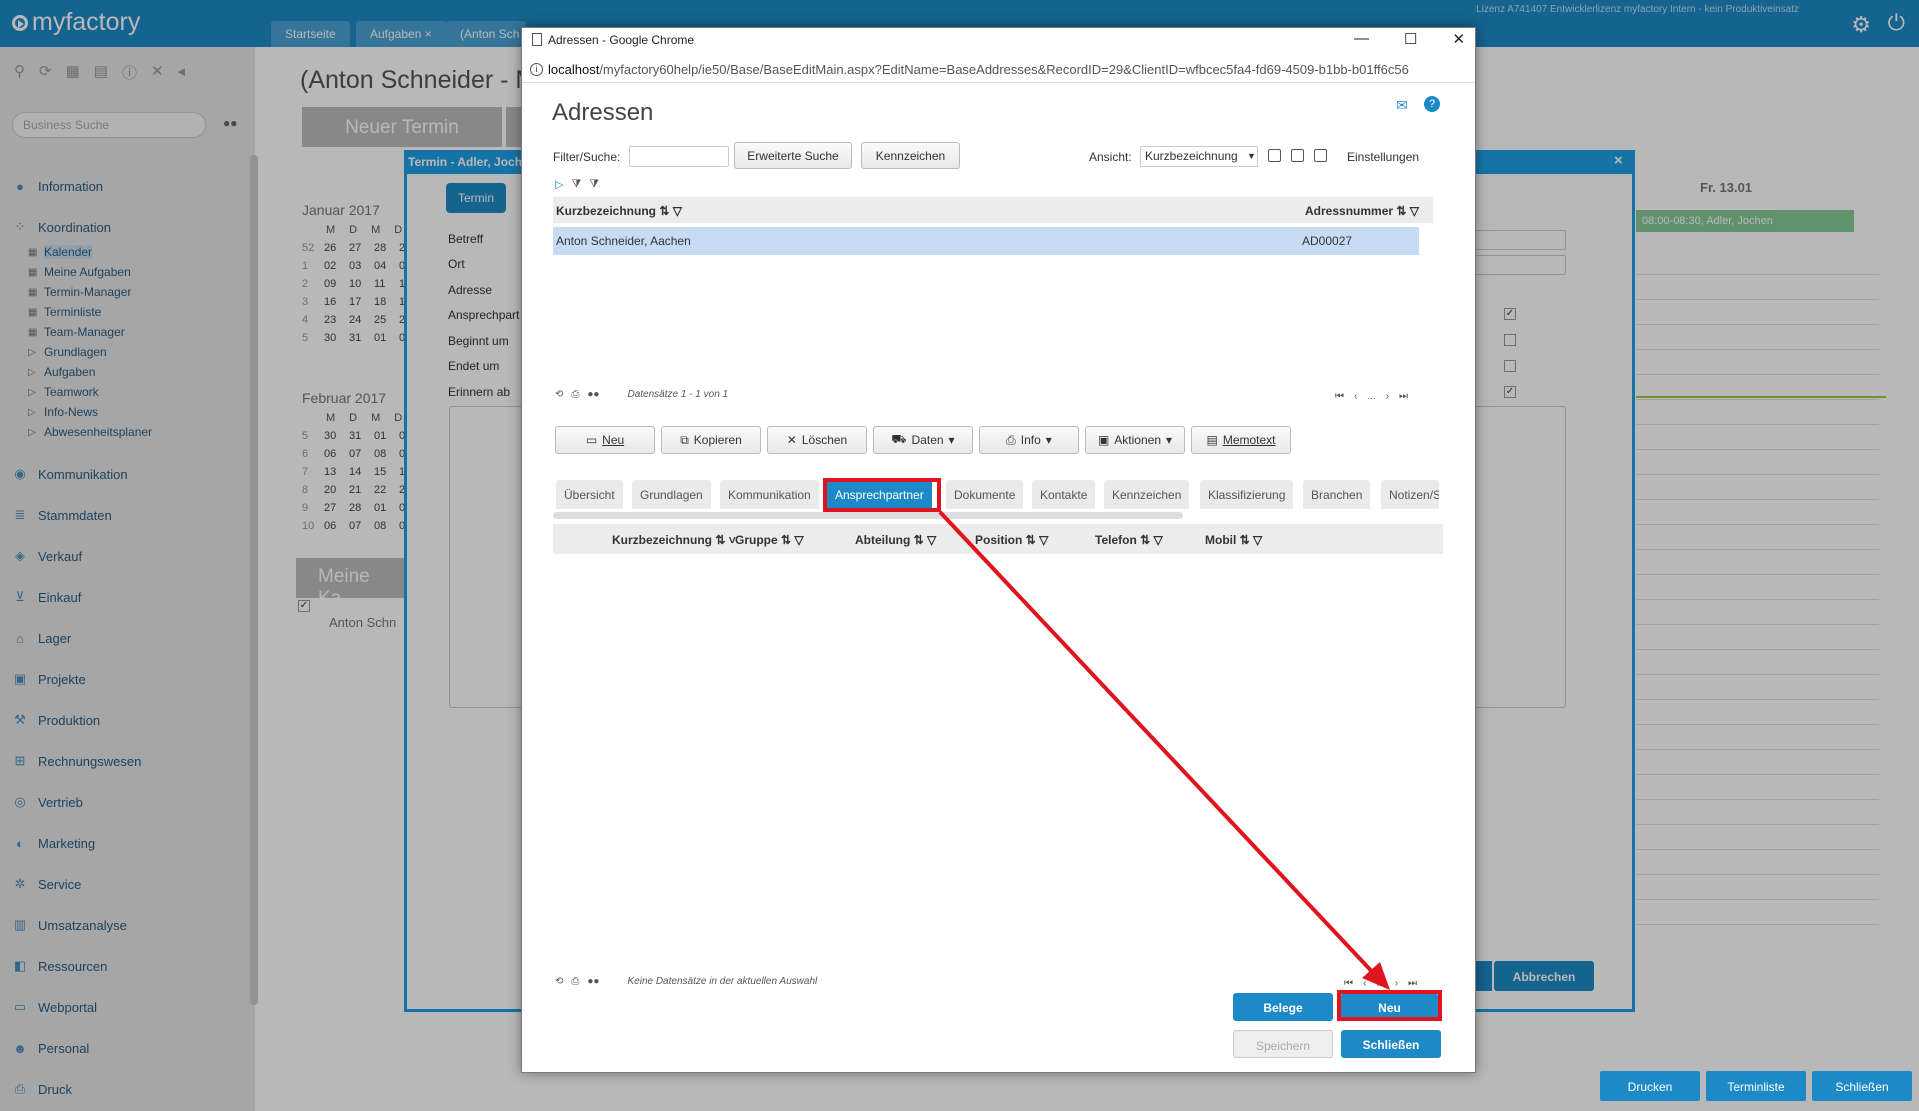  What do you see at coordinates (679, 156) in the screenshot?
I see `filter-input` at bounding box center [679, 156].